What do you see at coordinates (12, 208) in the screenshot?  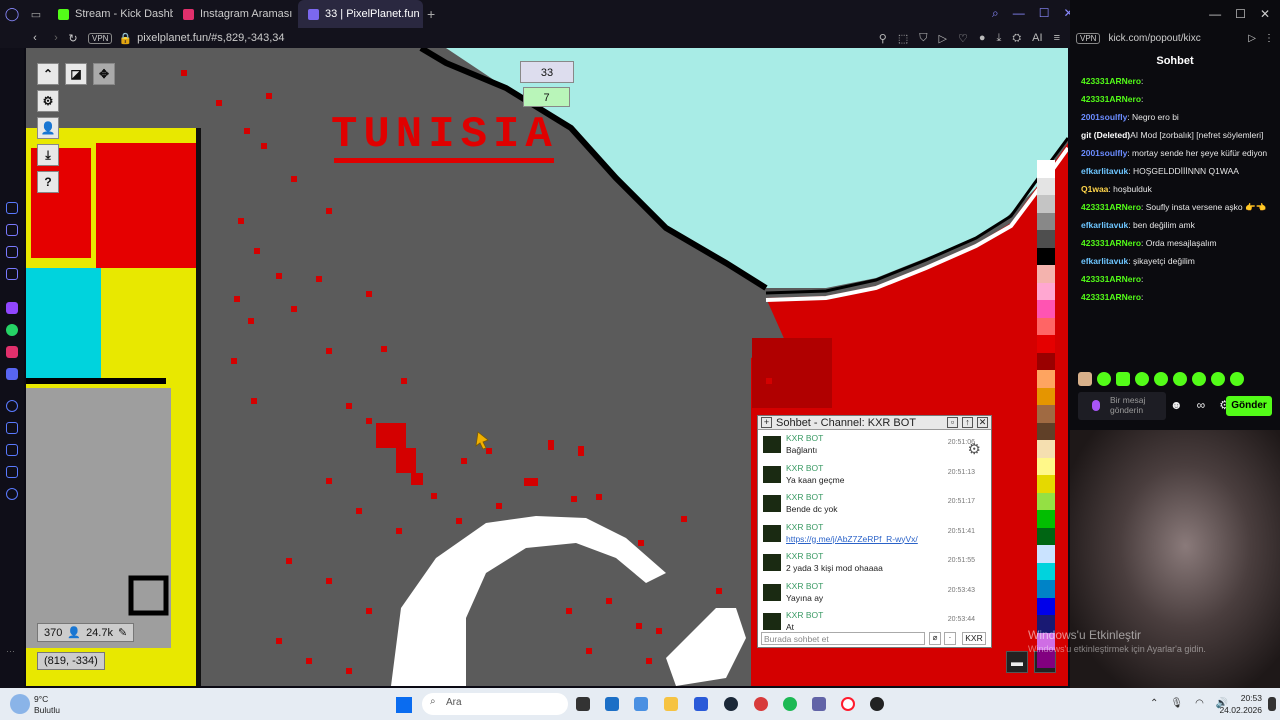 I see `sidebar-refresh-icon` at bounding box center [12, 208].